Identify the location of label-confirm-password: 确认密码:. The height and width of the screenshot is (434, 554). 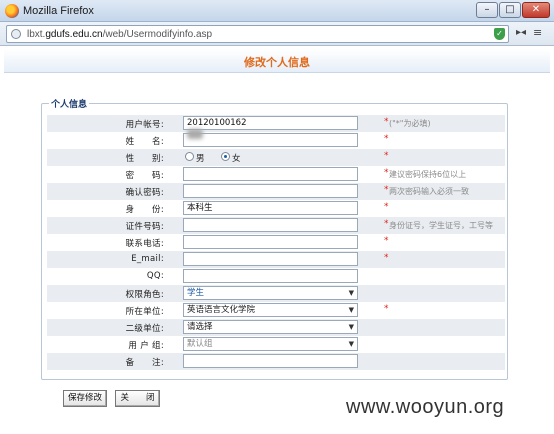
(144, 193).